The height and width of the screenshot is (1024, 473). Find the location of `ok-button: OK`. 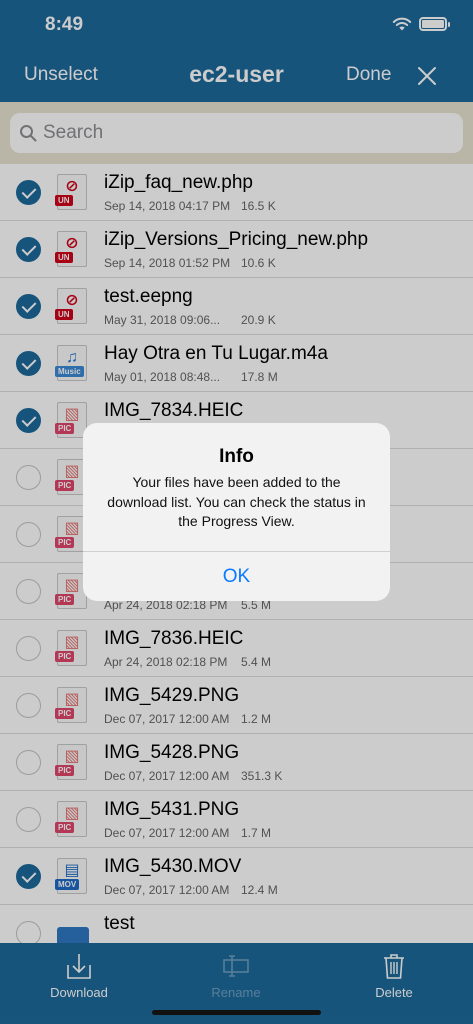

ok-button: OK is located at coordinates (236, 576).